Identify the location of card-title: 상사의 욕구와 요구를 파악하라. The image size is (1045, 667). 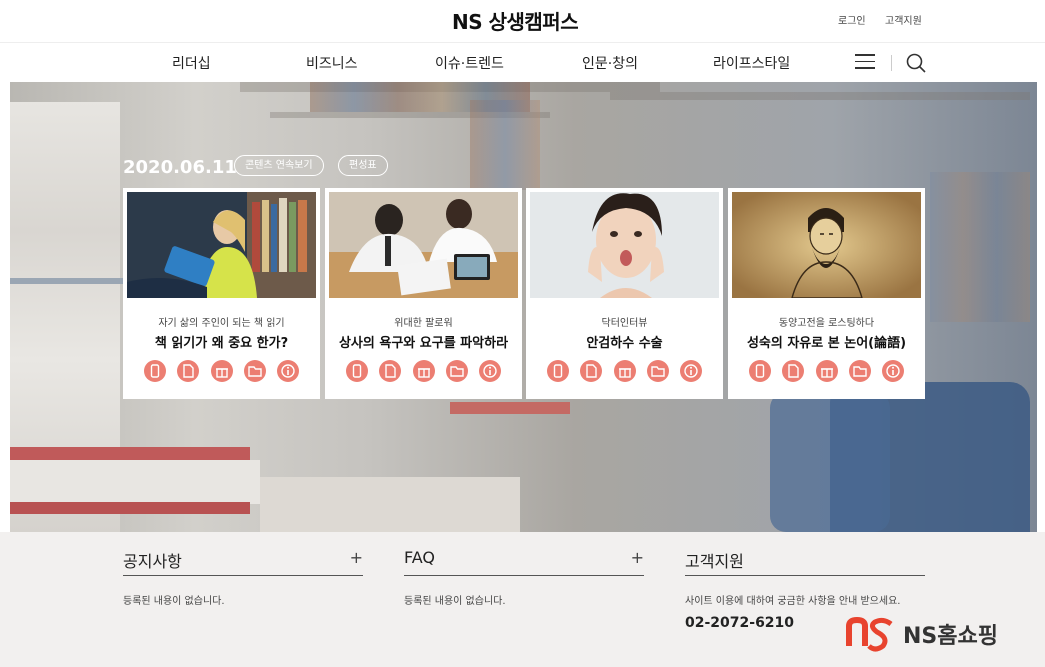
(423, 341).